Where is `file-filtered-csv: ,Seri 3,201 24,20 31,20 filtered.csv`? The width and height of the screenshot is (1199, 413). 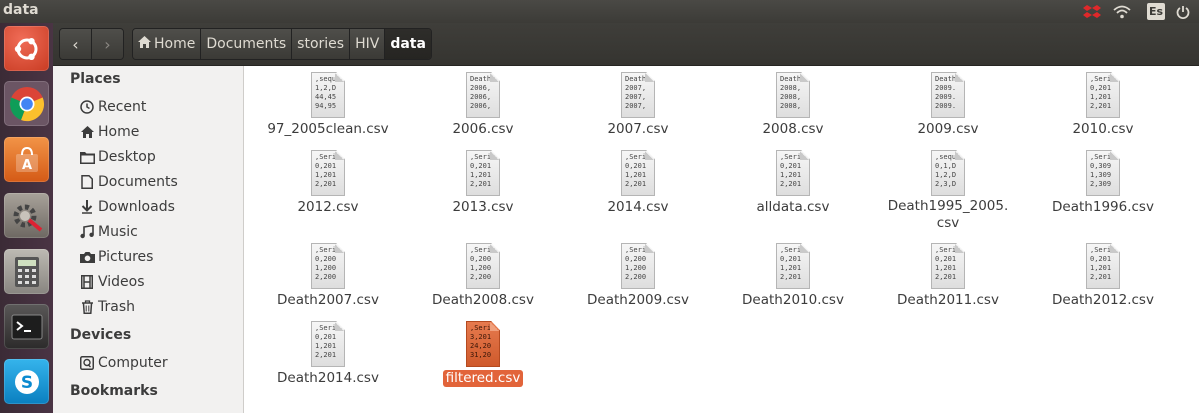 file-filtered-csv: ,Seri 3,201 24,20 31,20 filtered.csv is located at coordinates (483, 354).